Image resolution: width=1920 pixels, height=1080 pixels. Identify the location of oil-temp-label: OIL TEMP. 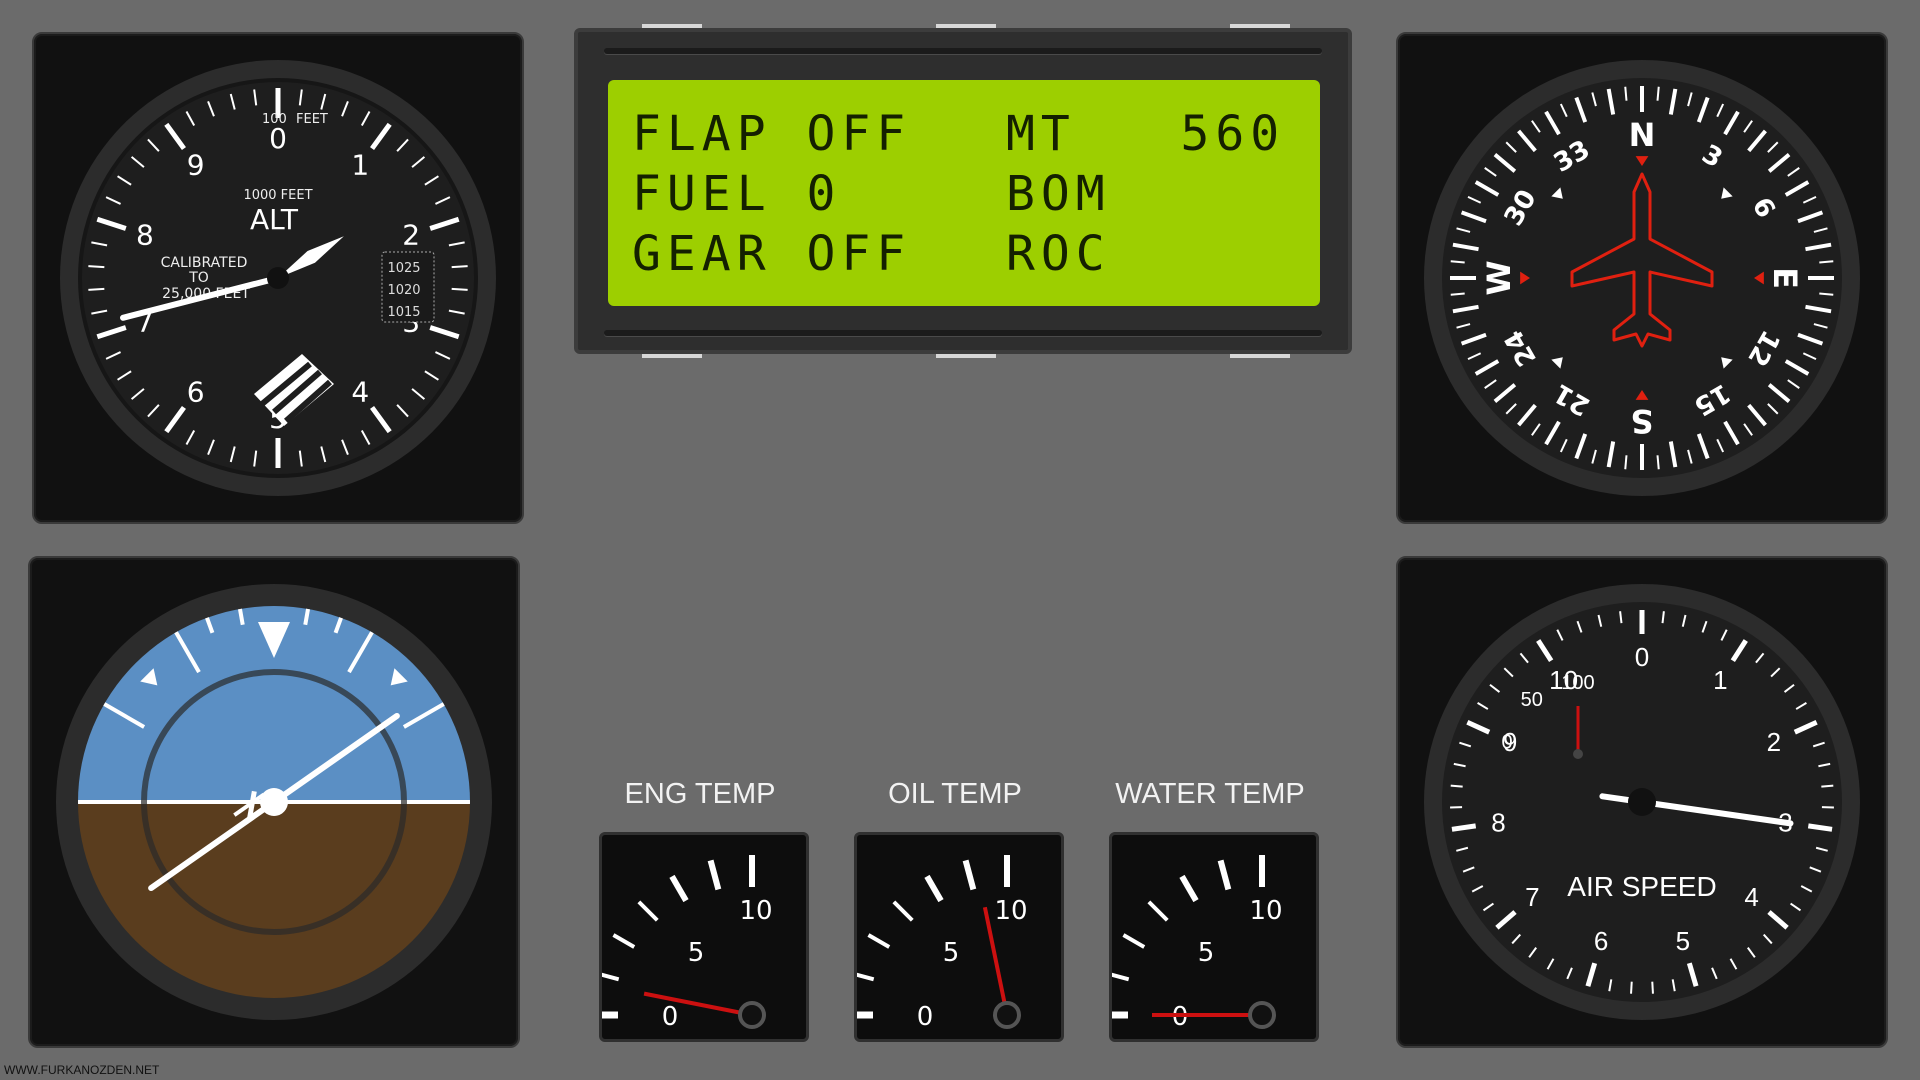
(955, 794).